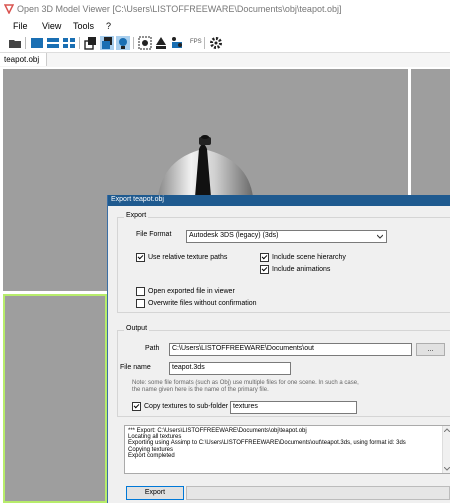 The height and width of the screenshot is (503, 450). Describe the element at coordinates (293, 407) in the screenshot. I see `textures-folder-field: textures` at that location.